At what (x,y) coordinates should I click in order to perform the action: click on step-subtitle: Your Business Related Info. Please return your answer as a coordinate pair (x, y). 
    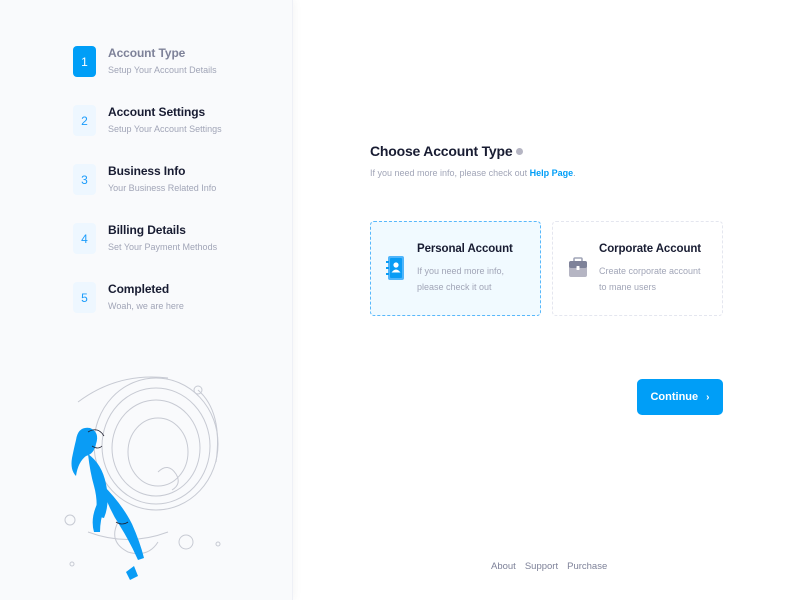
    Looking at the image, I should click on (162, 188).